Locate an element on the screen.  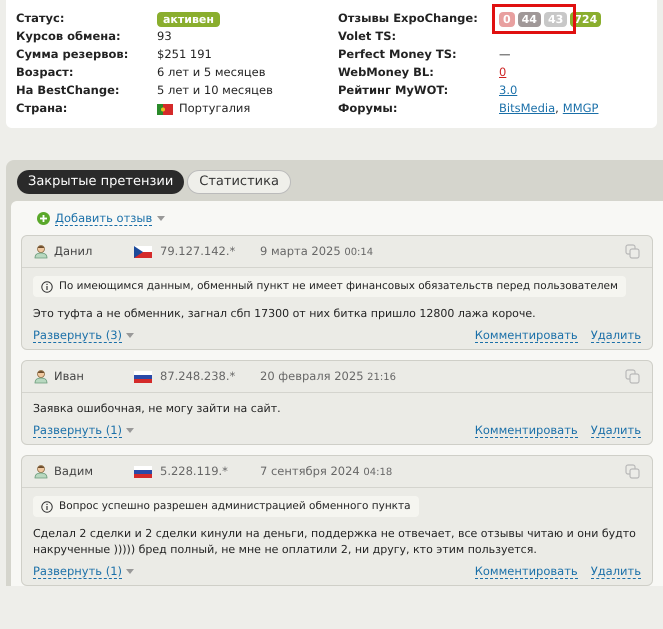
review-date: 9 марта 2025 00:14 is located at coordinates (317, 251).